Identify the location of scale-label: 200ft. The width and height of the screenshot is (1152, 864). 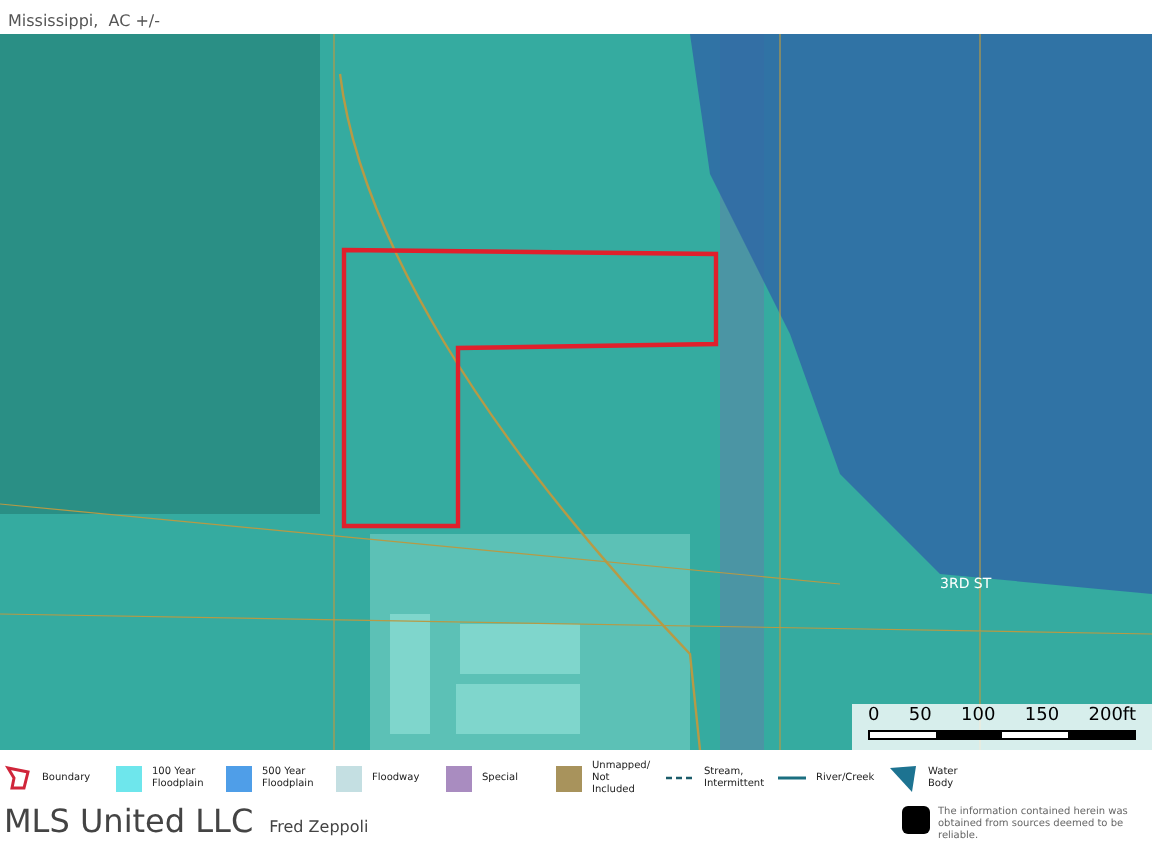
(1112, 717).